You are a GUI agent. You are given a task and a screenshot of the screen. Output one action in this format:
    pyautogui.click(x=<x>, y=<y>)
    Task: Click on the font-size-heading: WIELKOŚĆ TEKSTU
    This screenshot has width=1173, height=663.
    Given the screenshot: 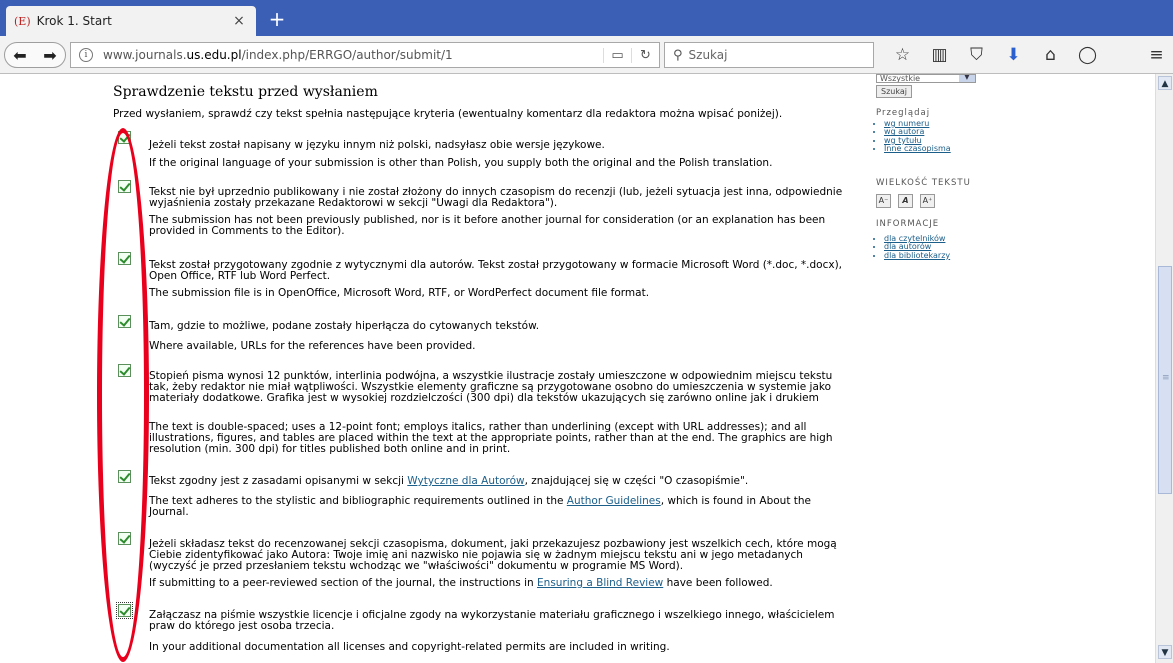 What is the action you would take?
    pyautogui.click(x=923, y=183)
    